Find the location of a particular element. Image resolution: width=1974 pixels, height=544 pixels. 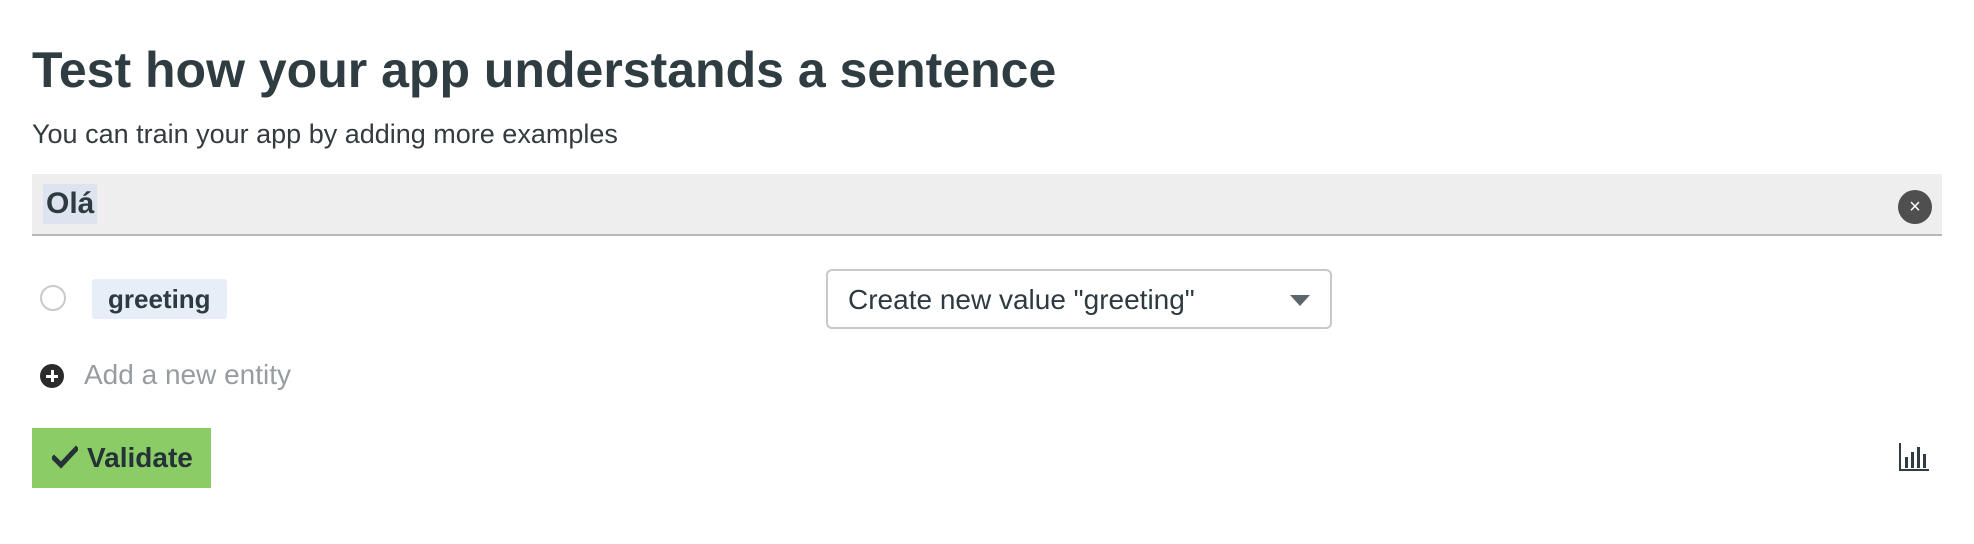

chevron-down-icon is located at coordinates (1300, 300).